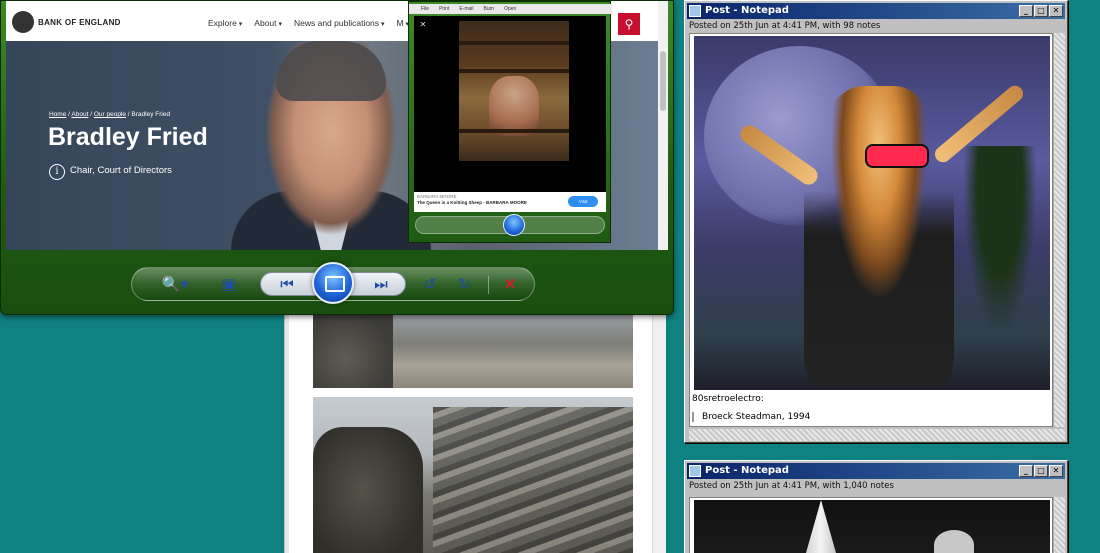  Describe the element at coordinates (381, 285) in the screenshot. I see `next-icon: ⏭` at that location.